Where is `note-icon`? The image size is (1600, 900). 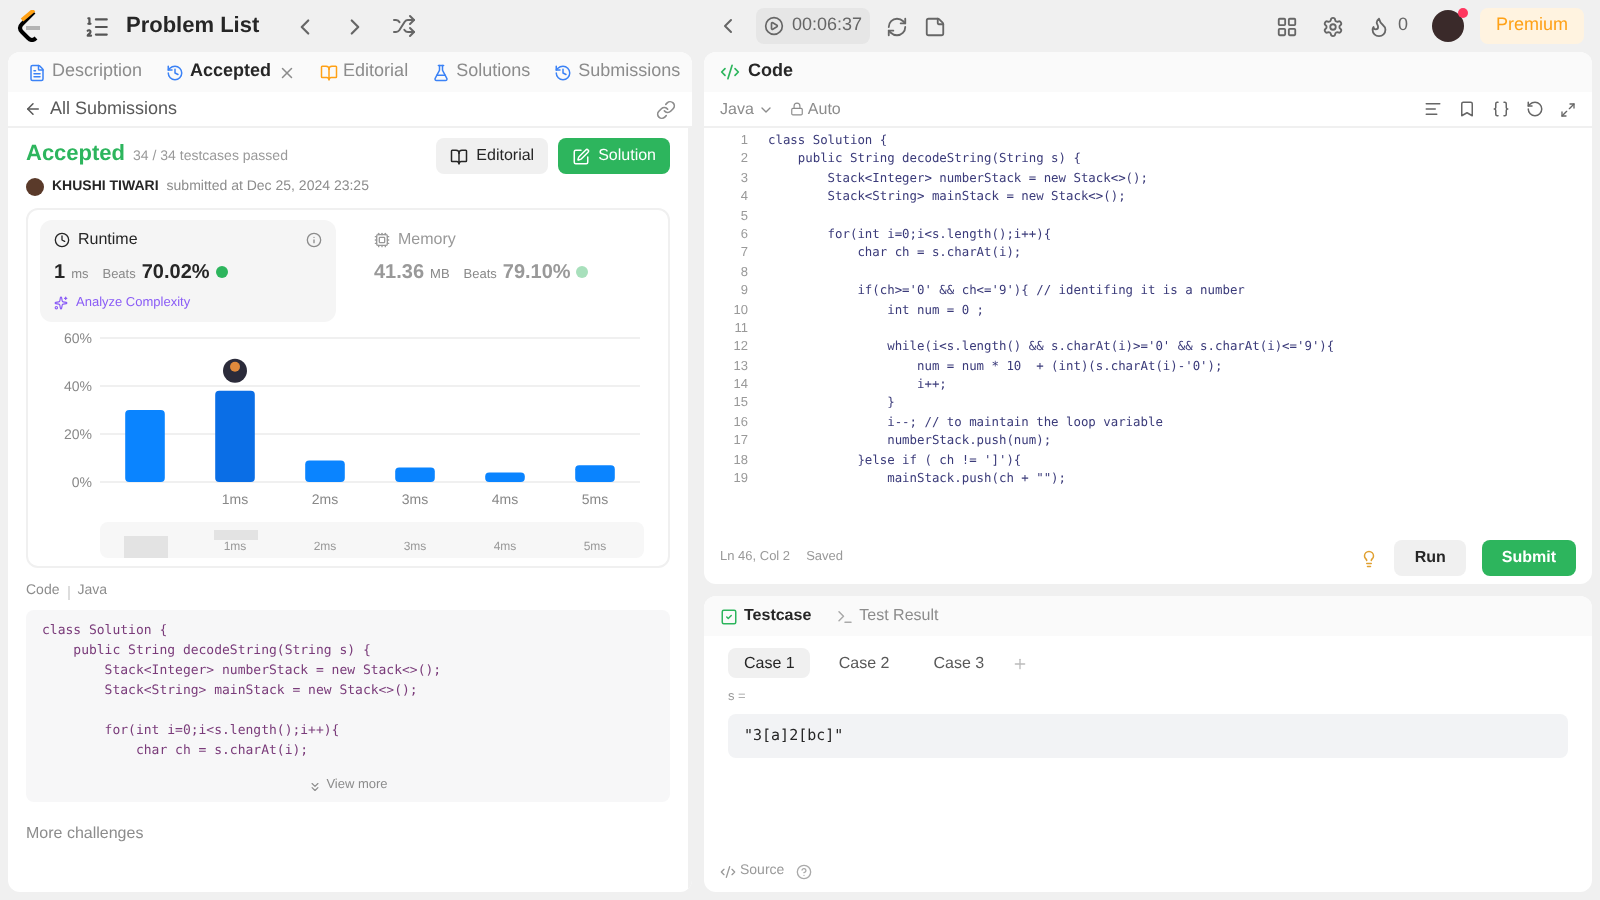
note-icon is located at coordinates (935, 26).